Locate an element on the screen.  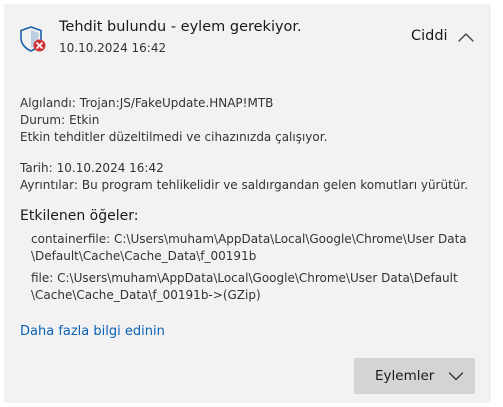
detected-value: Trojan:JS/FakeUpdate.HNAP!MTB is located at coordinates (176, 103).